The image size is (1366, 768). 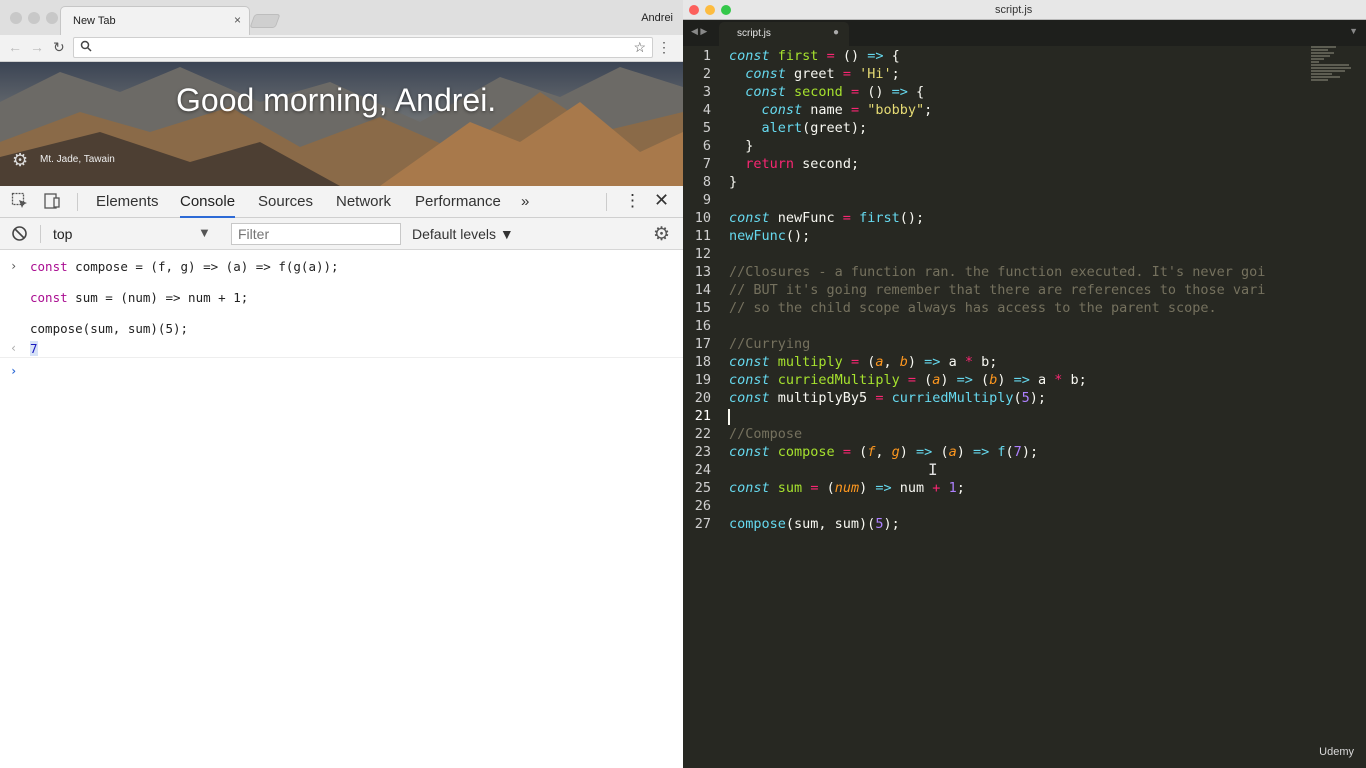 I want to click on line-number: 14, so click(x=702, y=290).